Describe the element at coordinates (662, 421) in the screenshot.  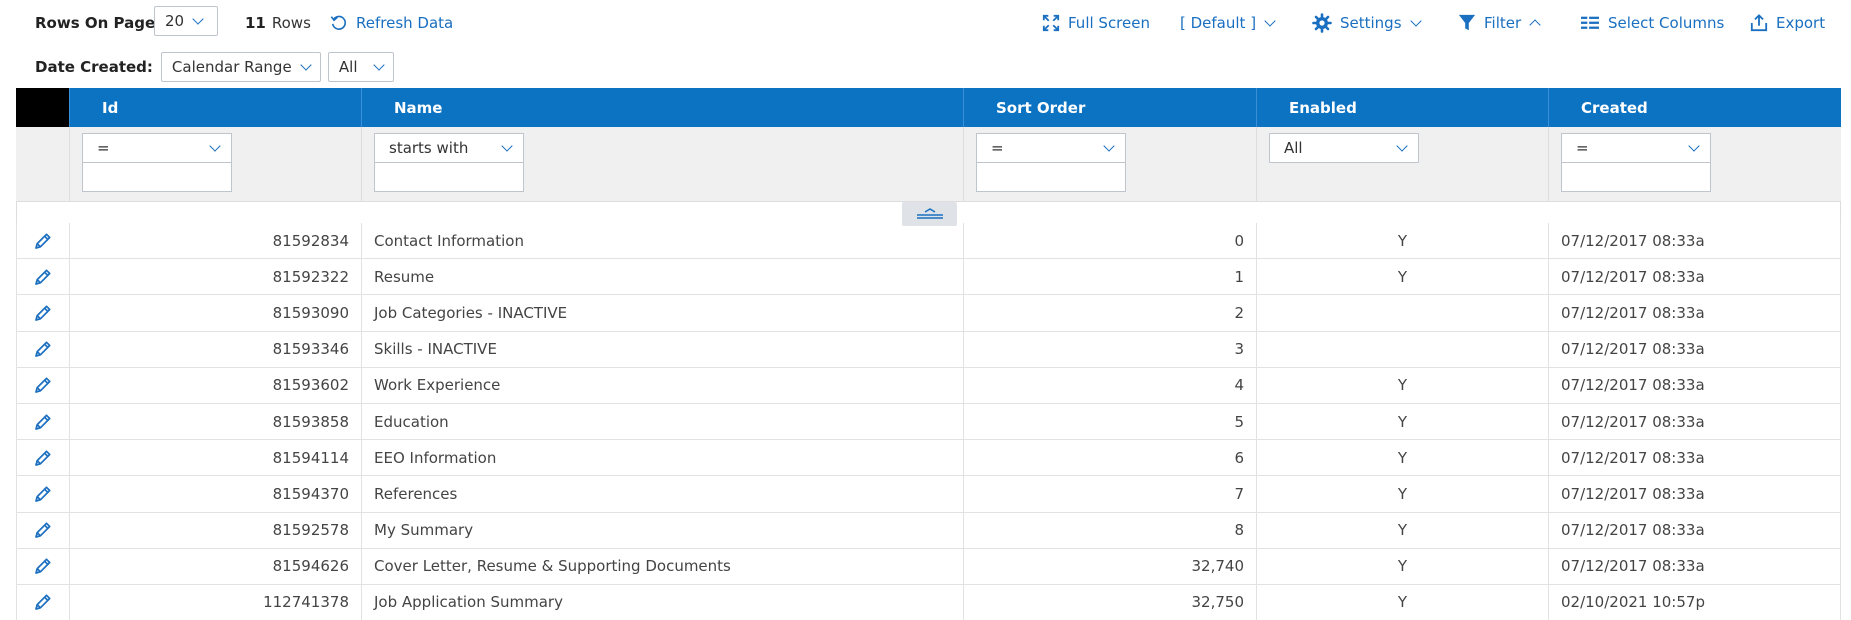
I see `cell-name: Education` at that location.